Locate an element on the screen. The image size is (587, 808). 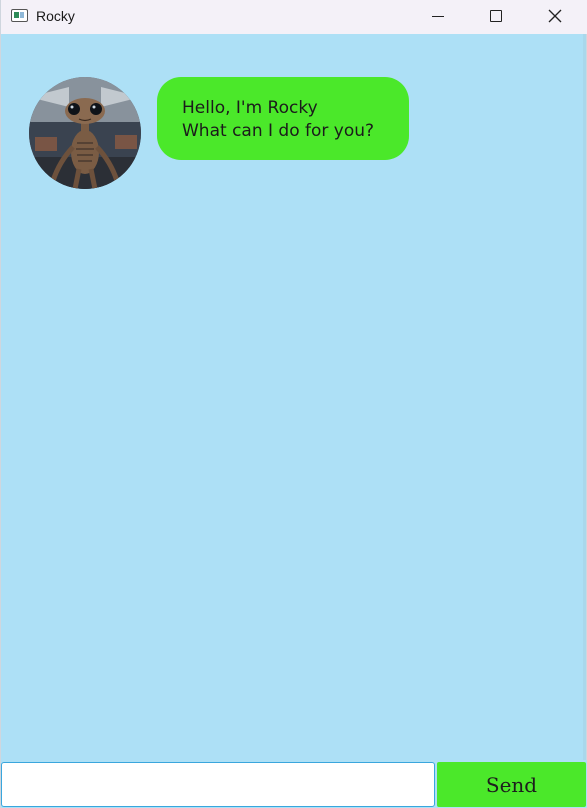
close-icon is located at coordinates (555, 16).